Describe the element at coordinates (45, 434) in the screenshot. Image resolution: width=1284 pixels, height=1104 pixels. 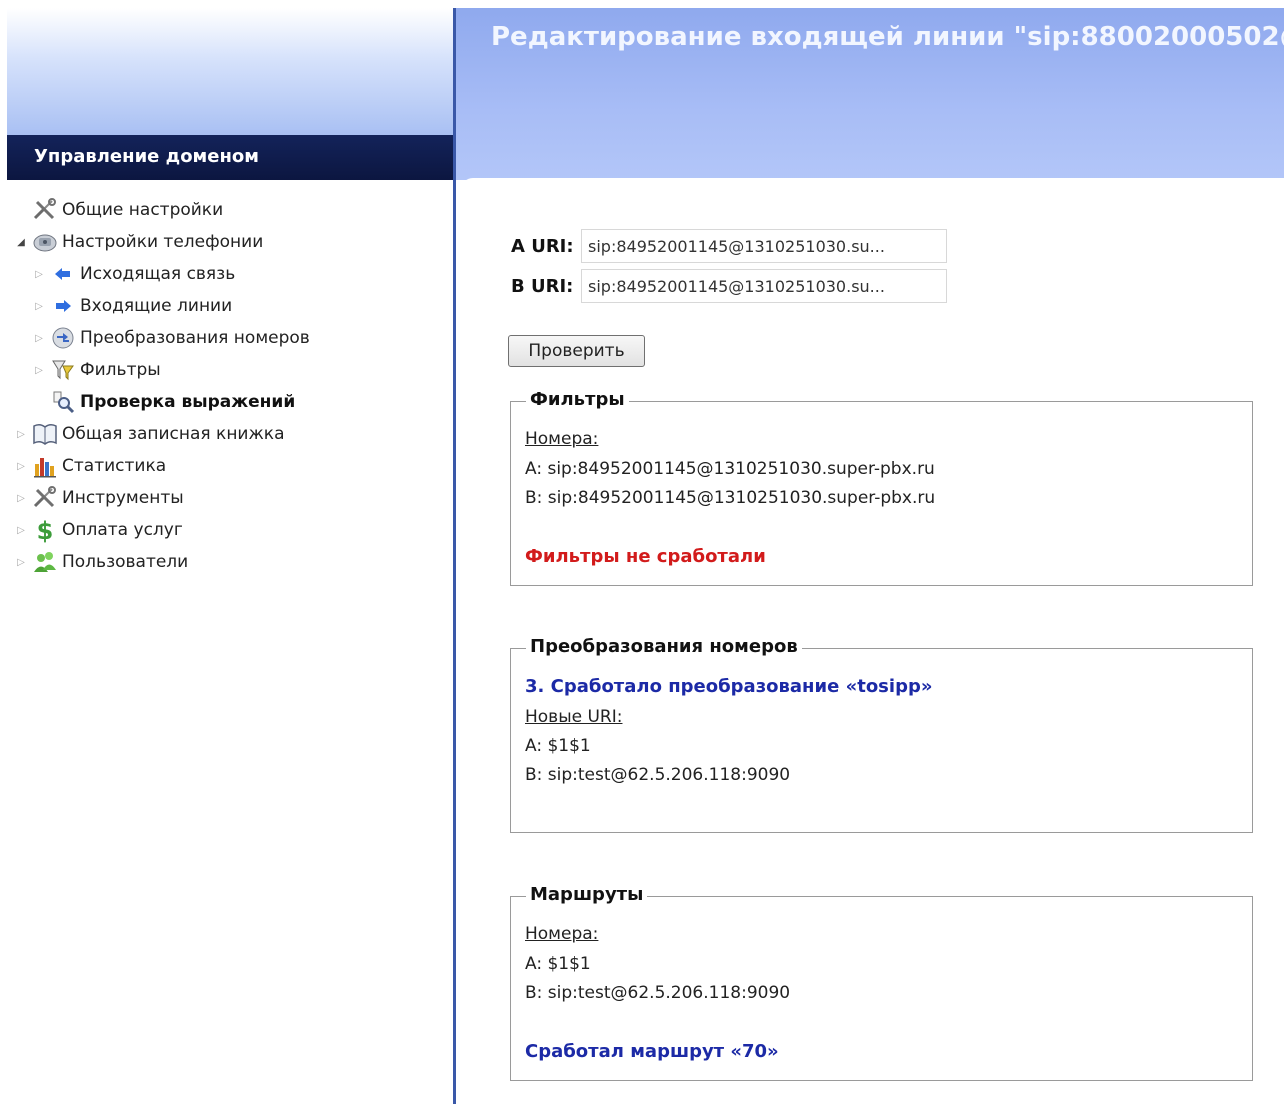
I see `address-book-icon` at that location.